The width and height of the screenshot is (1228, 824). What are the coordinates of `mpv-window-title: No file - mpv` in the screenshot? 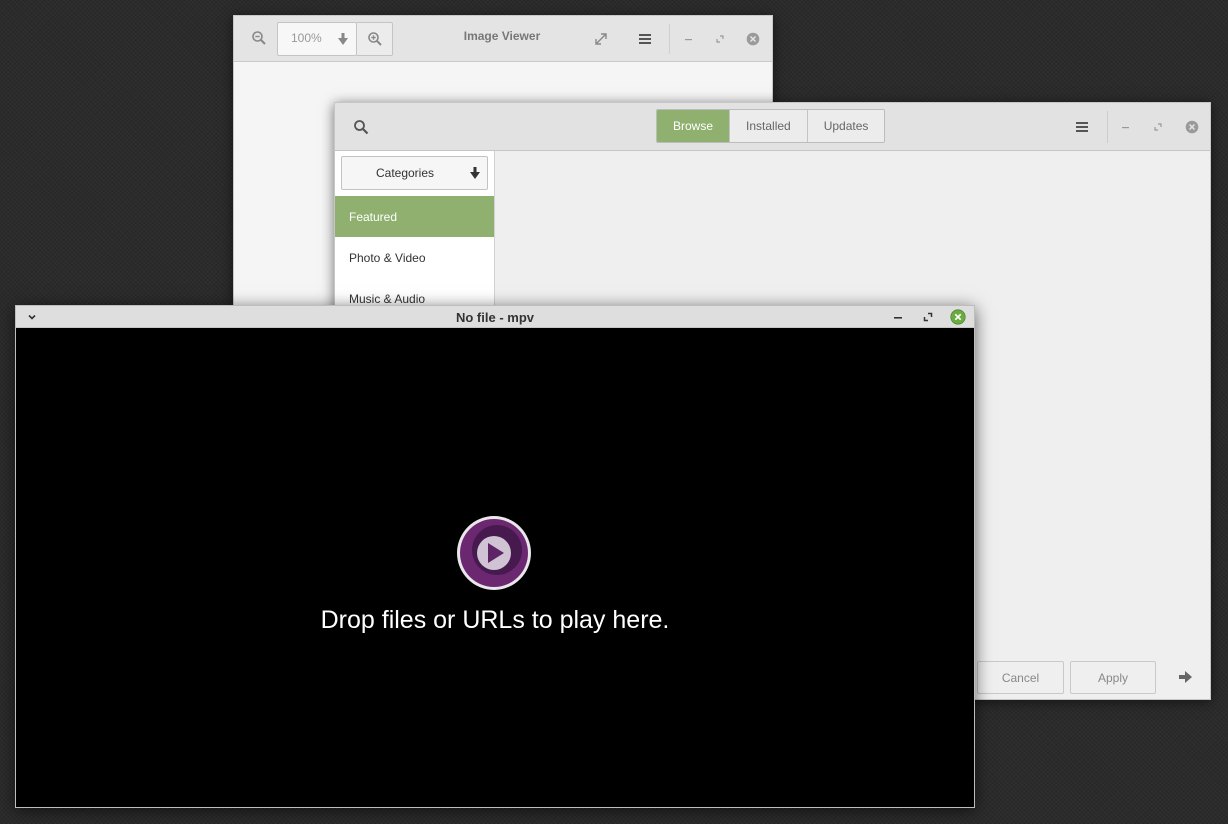 It's located at (494, 317).